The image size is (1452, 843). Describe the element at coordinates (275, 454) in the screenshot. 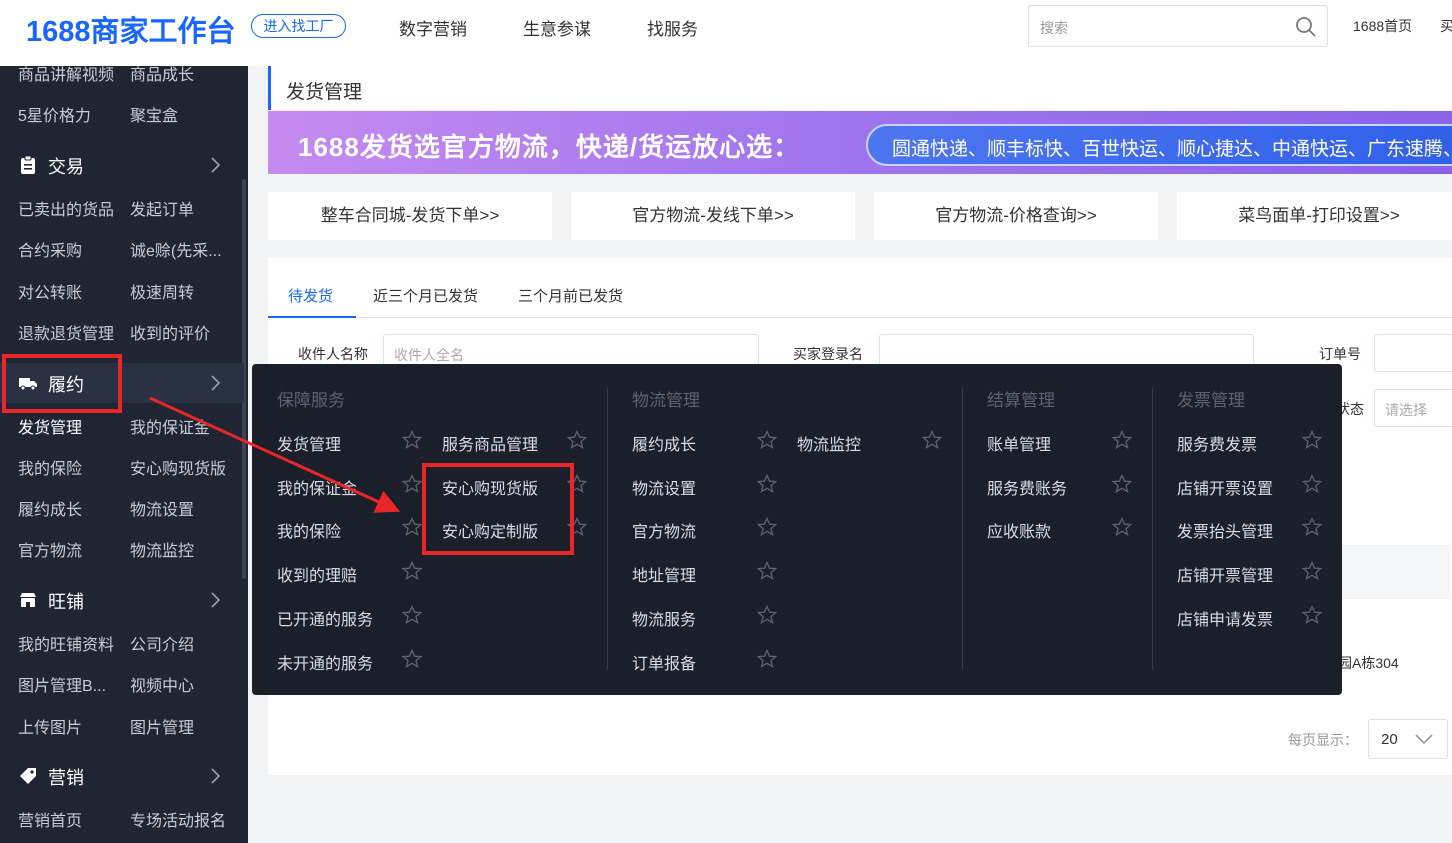

I see `annotation-arrow` at that location.